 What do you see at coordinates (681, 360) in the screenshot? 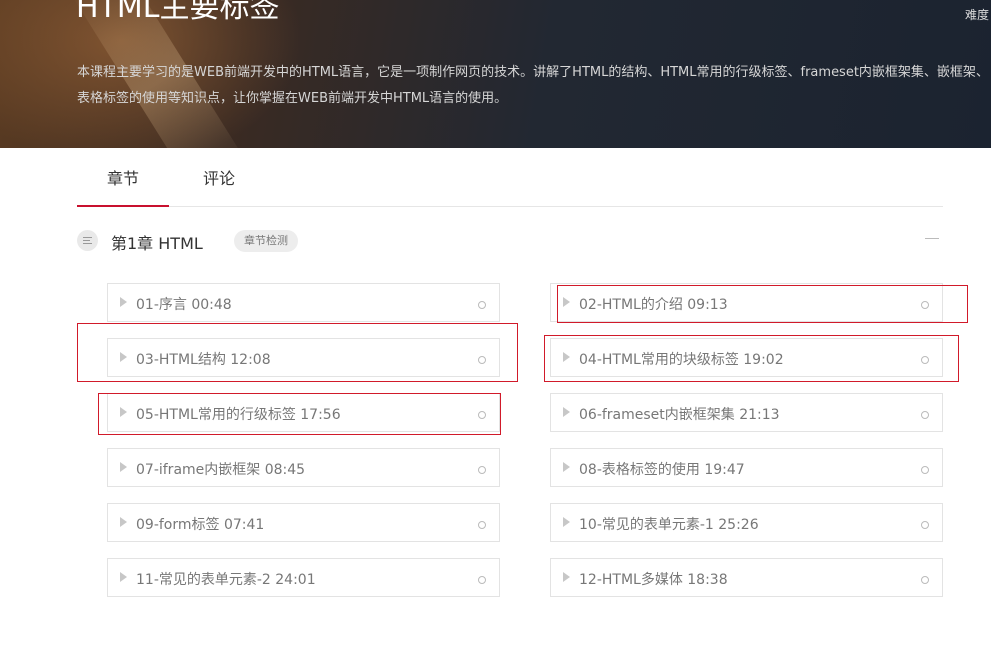
I see `lesson-label: 04-HTML常用的块级标签 19:02` at bounding box center [681, 360].